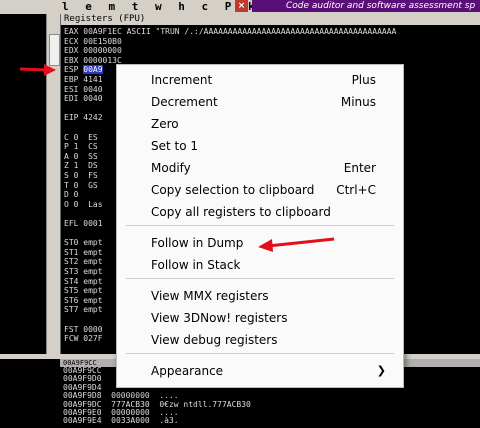 Image resolution: width=480 pixels, height=428 pixels. I want to click on menu-item-shortcut: Minus, so click(358, 102).